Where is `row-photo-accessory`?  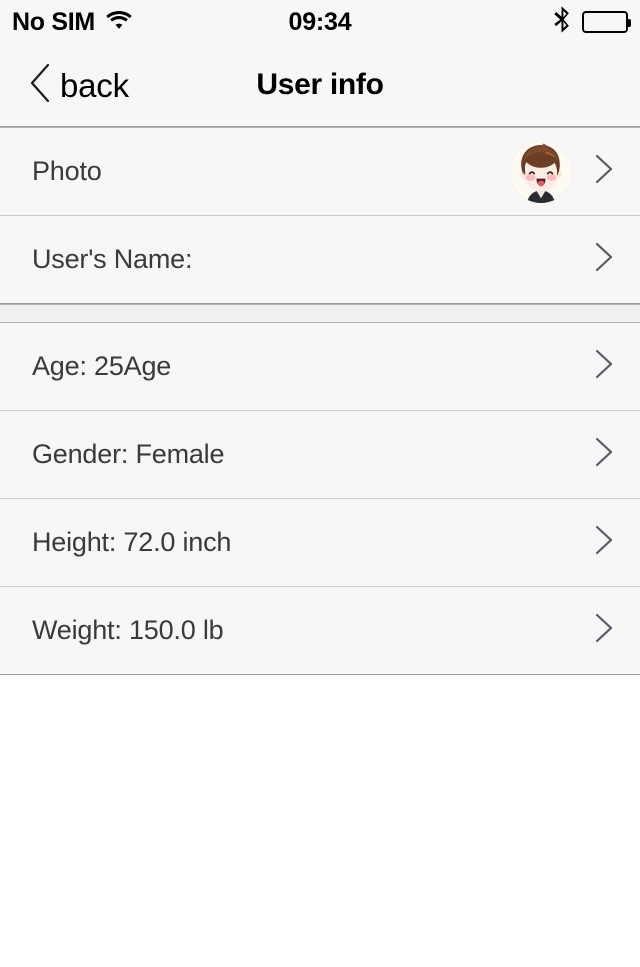 row-photo-accessory is located at coordinates (562, 171).